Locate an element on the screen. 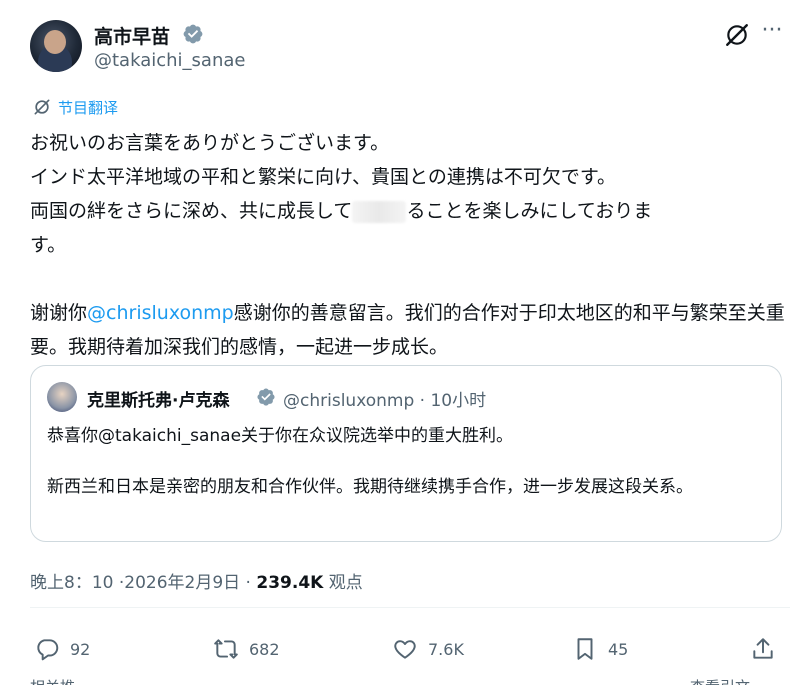  translate-label: 节目翻译 is located at coordinates (88, 107).